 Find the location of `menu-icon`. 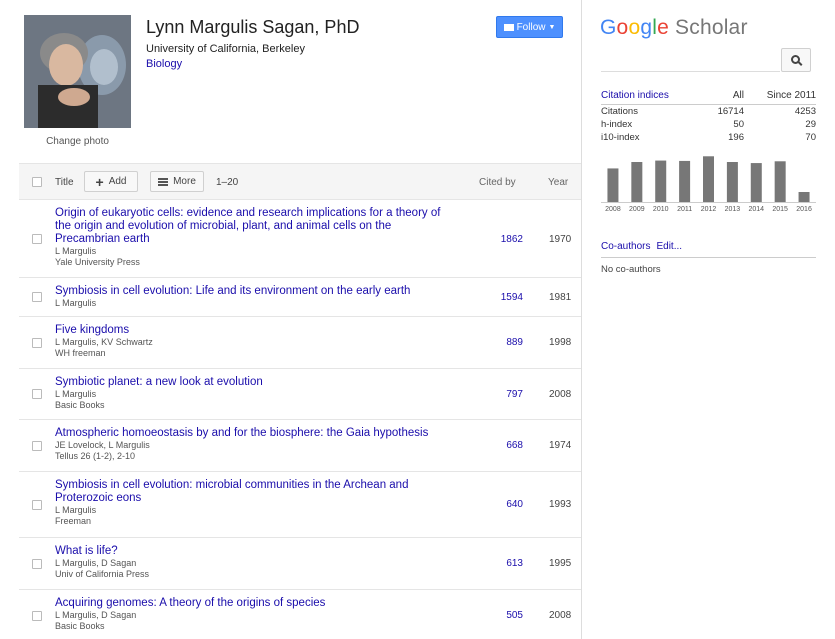

menu-icon is located at coordinates (163, 181).